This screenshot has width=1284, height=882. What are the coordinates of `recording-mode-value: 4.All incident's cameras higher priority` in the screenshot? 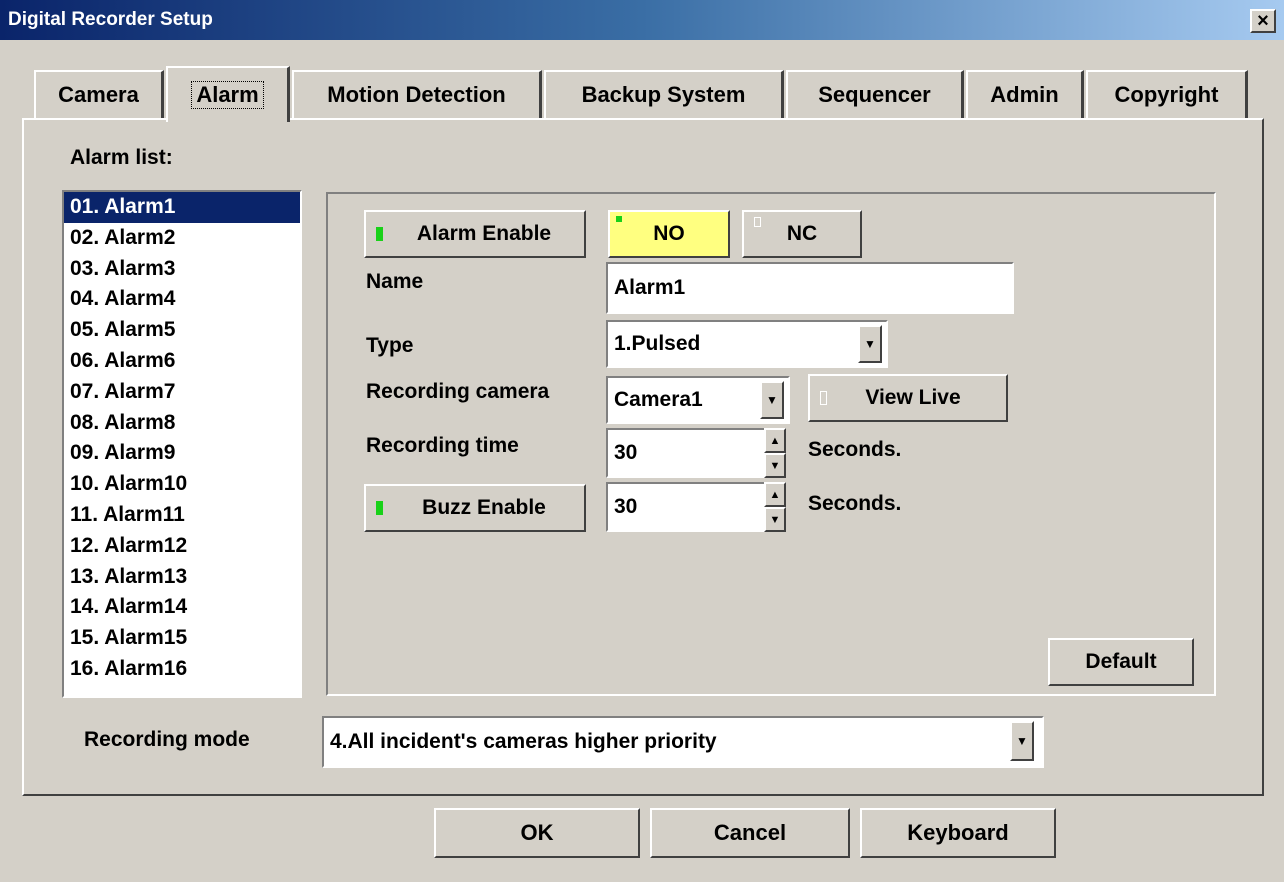 It's located at (523, 741).